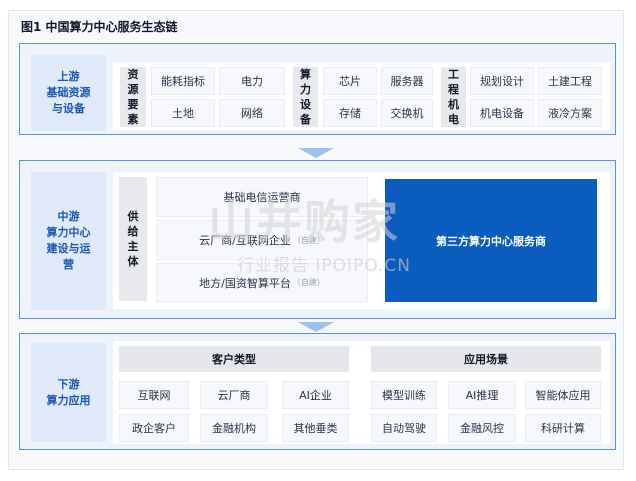 This screenshot has width=636, height=481. What do you see at coordinates (305, 97) in the screenshot?
I see `compute-header: 算力设备` at bounding box center [305, 97].